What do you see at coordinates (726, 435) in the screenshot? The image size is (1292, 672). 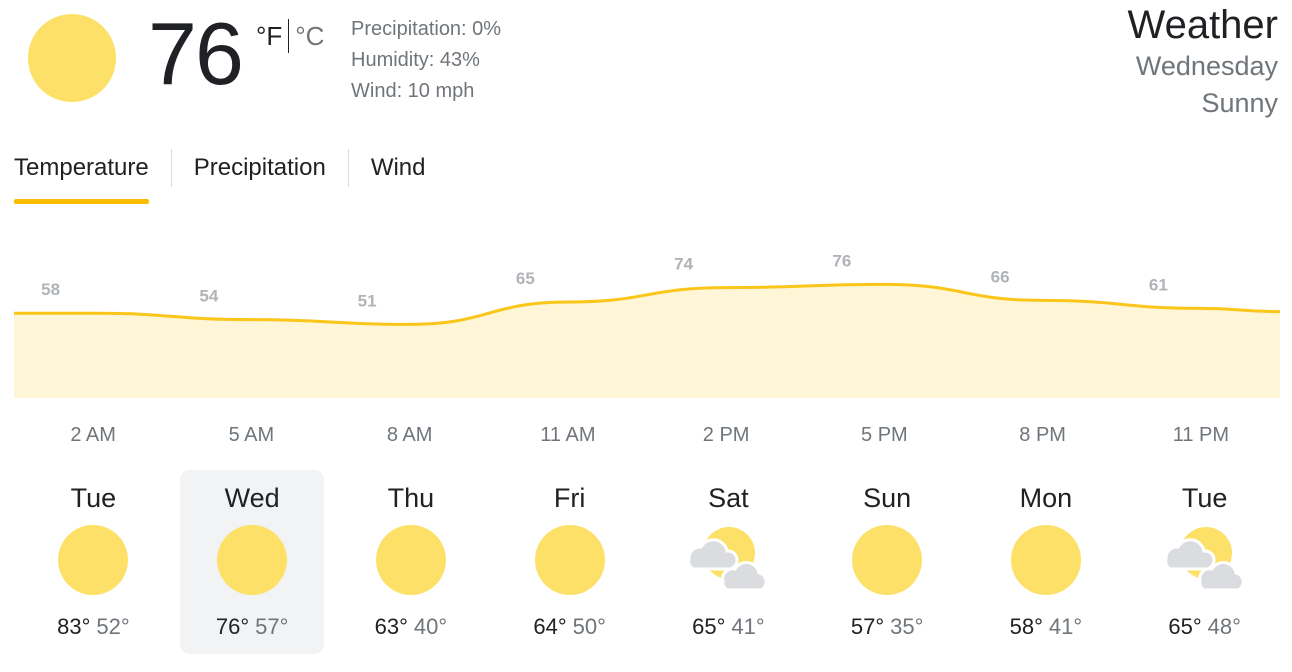 I see `hour-label: 2 PM` at bounding box center [726, 435].